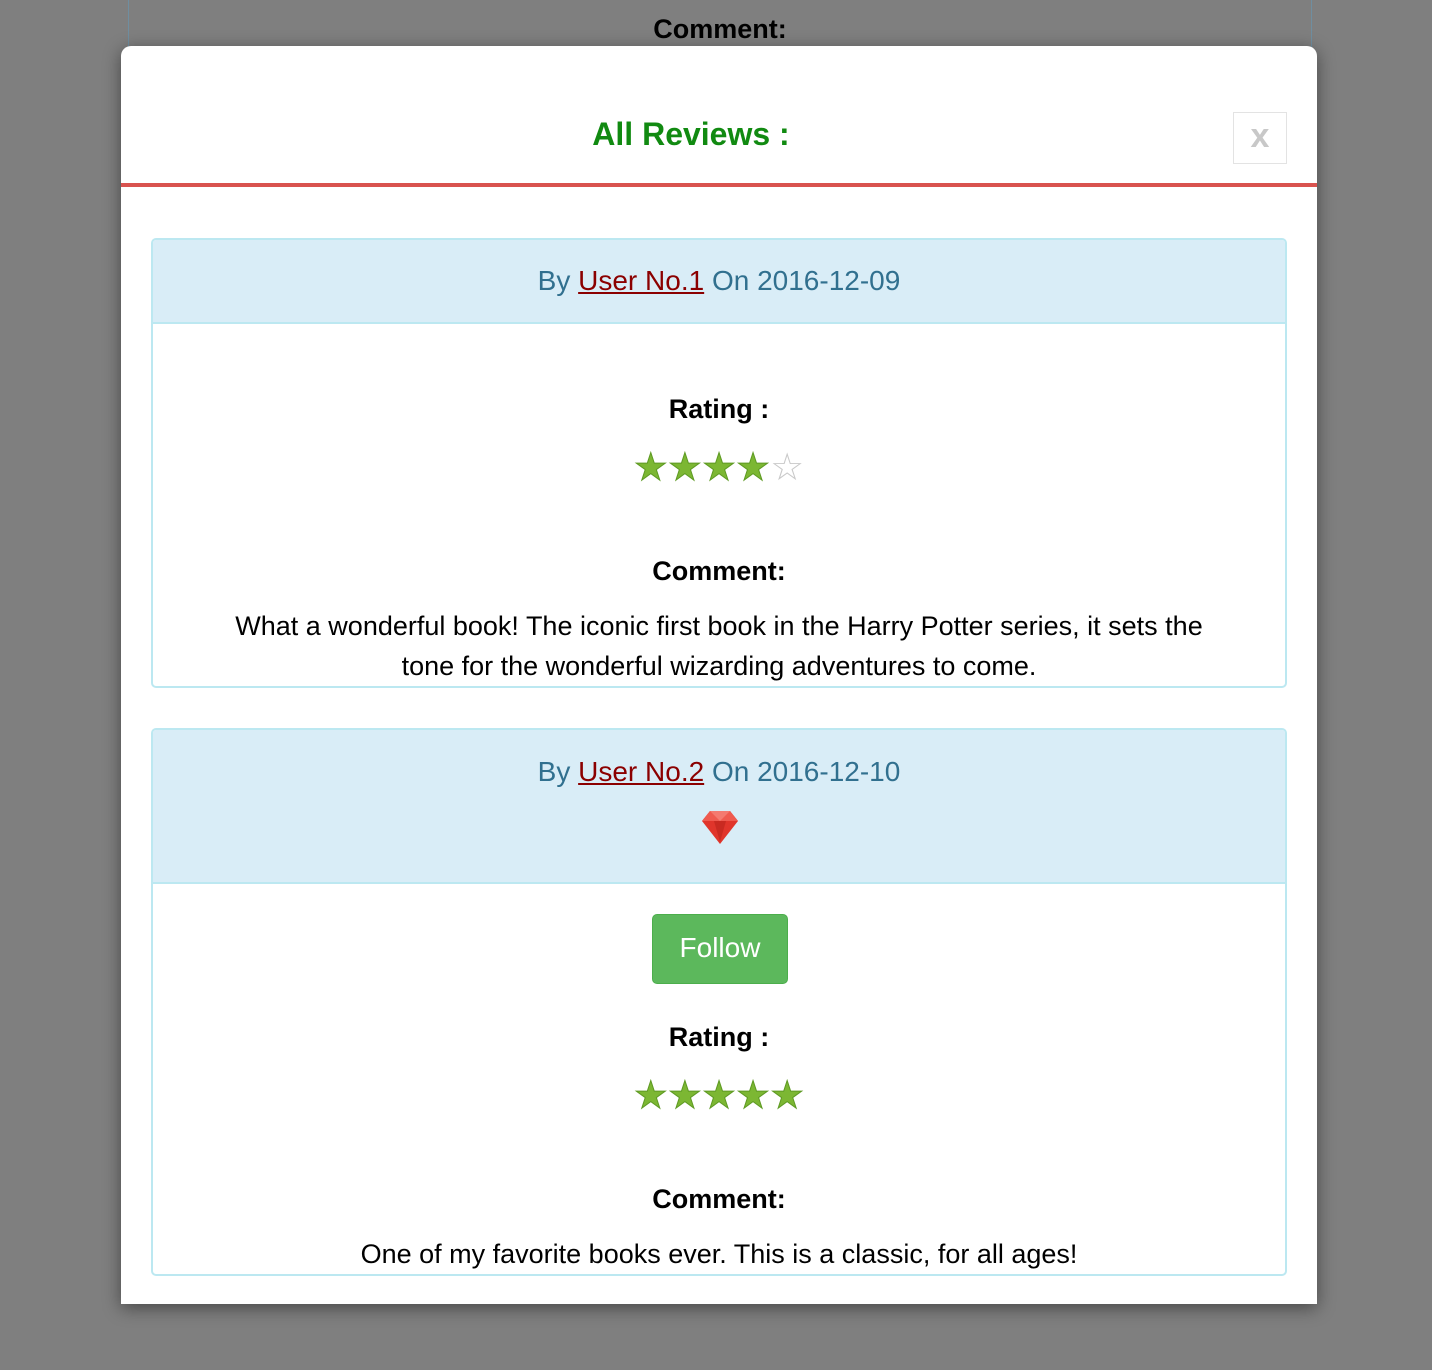 The width and height of the screenshot is (1432, 1370). I want to click on user-link: User No.2, so click(641, 771).